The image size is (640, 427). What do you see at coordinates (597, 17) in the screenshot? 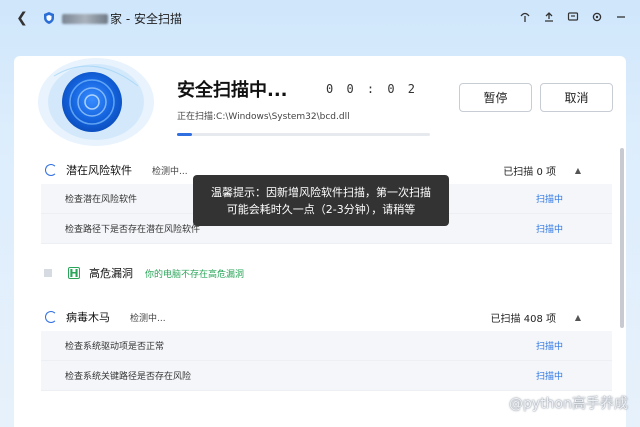
I see `settings-icon` at bounding box center [597, 17].